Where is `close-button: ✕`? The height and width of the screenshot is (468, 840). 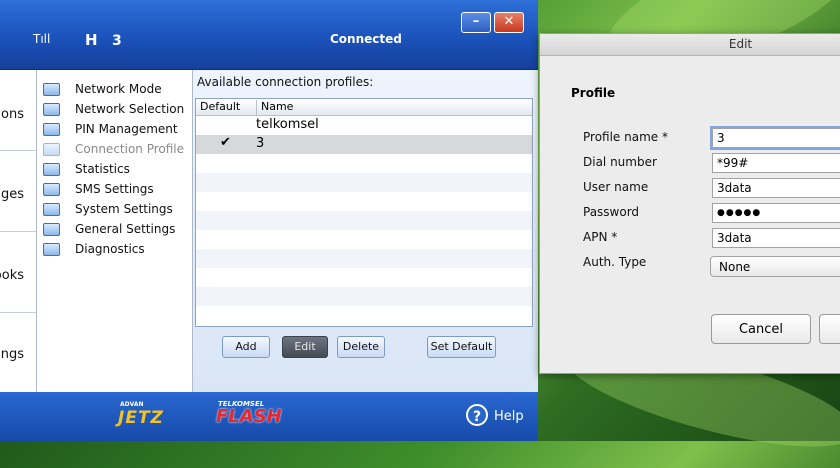 close-button: ✕ is located at coordinates (509, 22).